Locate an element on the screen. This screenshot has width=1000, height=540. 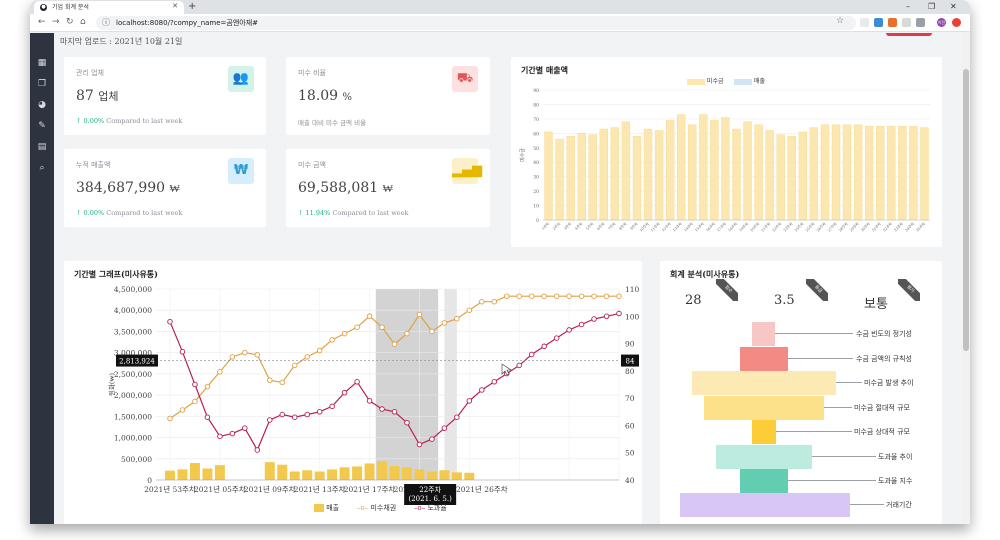
browser-tab: ● 기업 회계 분석 ✕ is located at coordinates (109, 7).